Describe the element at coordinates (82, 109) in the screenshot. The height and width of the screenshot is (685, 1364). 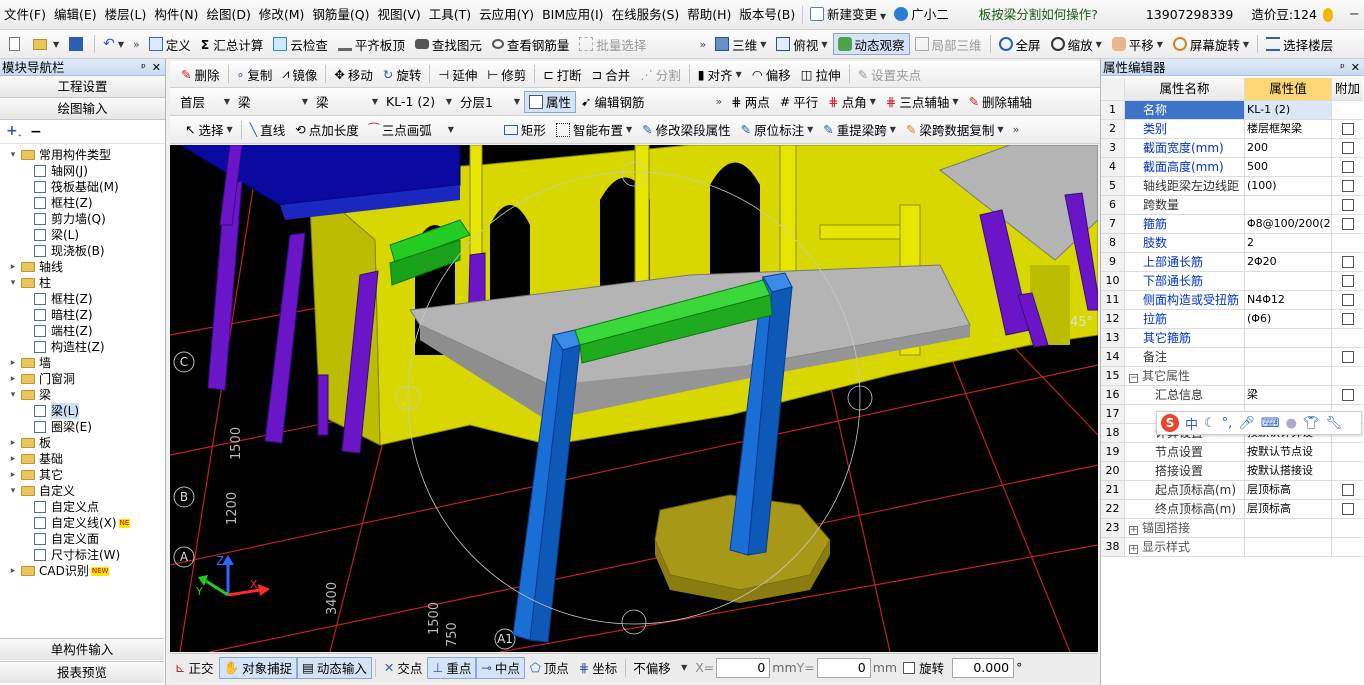
I see `tab-drawing-input: 绘图输入` at that location.